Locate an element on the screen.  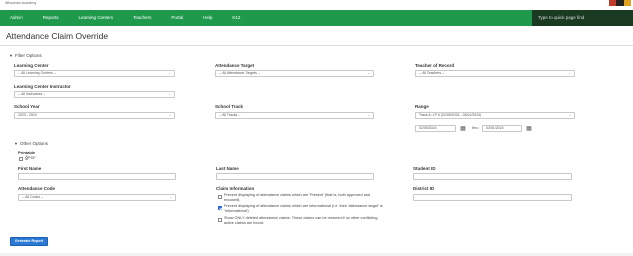
attendance-code-label: Attendance Code is located at coordinates (37, 188).